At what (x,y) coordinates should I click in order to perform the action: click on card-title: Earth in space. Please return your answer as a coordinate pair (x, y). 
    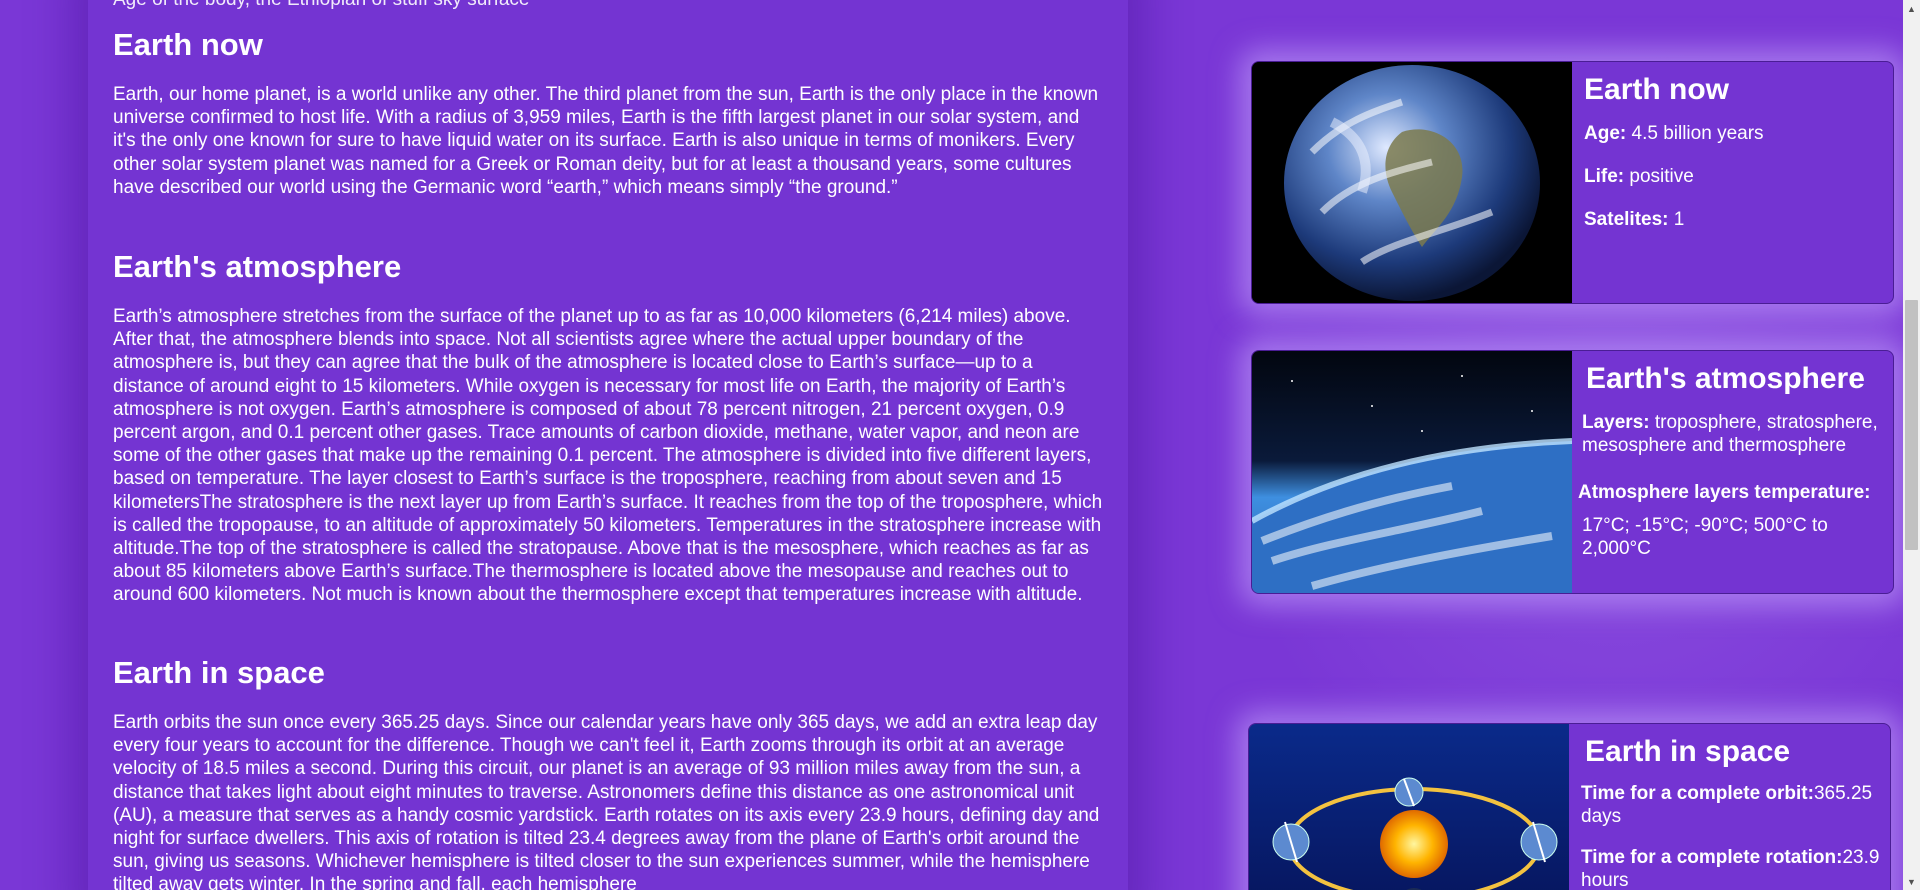
    Looking at the image, I should click on (1688, 751).